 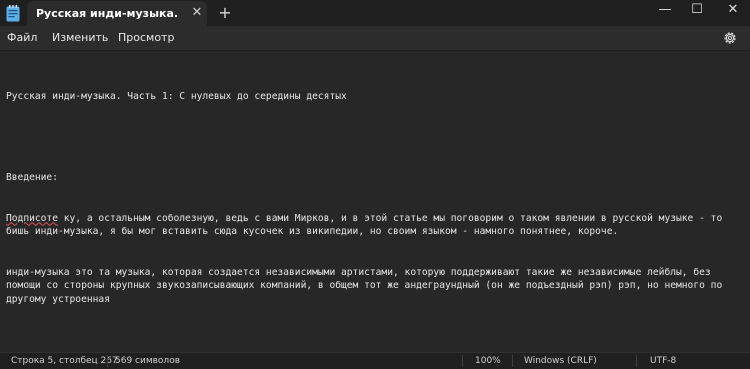 What do you see at coordinates (733, 11) in the screenshot?
I see `close-window-button: ✕` at bounding box center [733, 11].